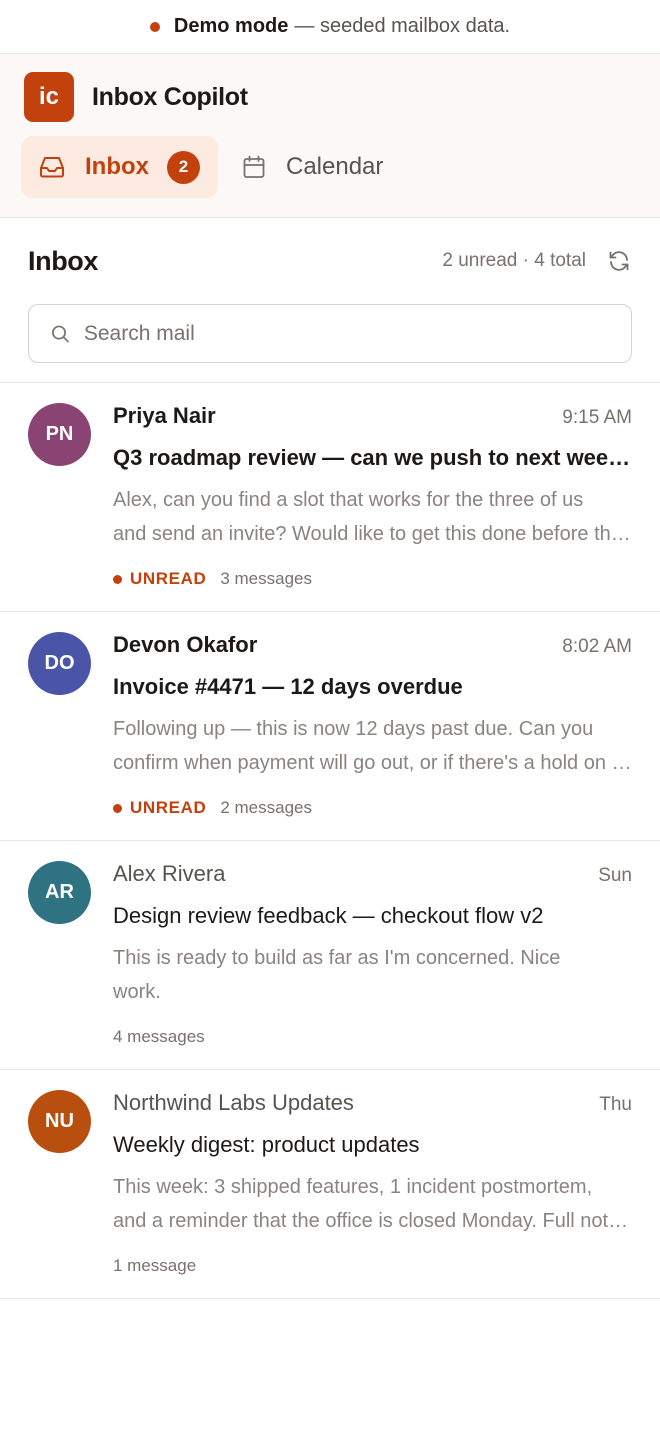  I want to click on mail-subject: Invoice #4471 — 12 days overdue, so click(288, 686).